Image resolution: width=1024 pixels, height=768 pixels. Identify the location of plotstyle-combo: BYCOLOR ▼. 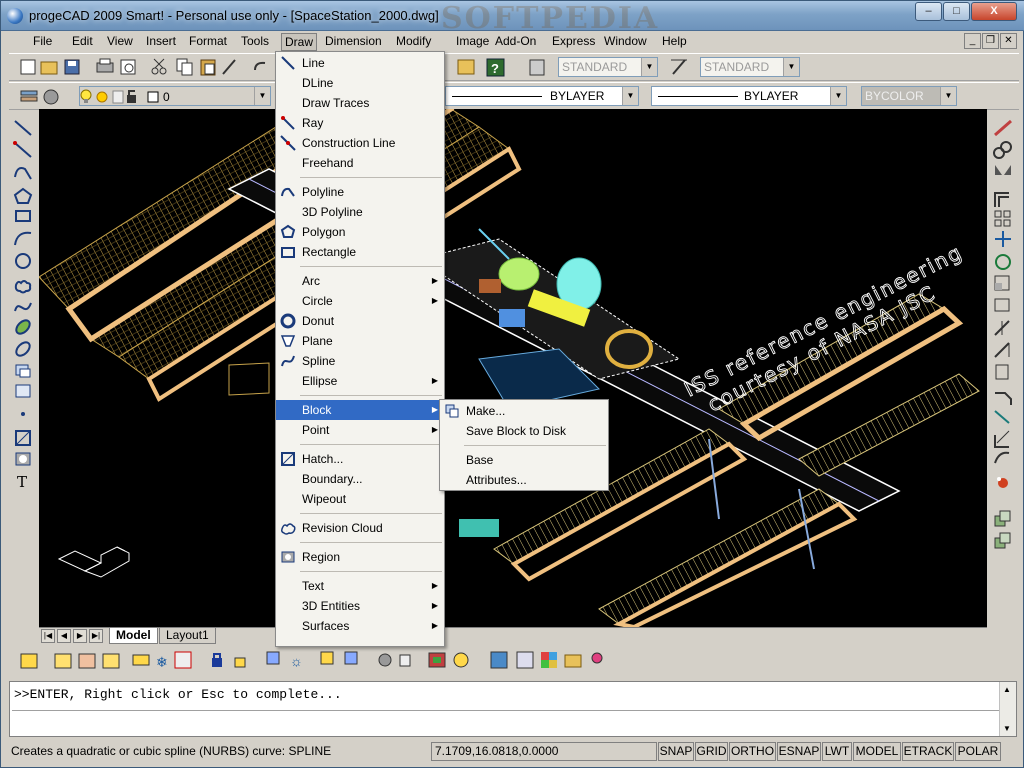
(909, 96).